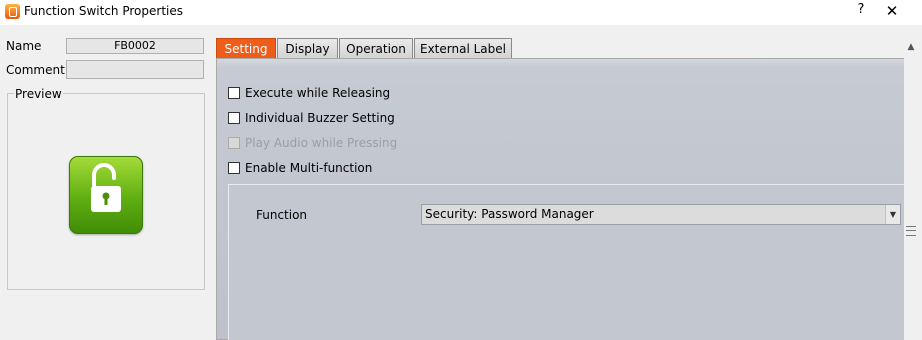 The height and width of the screenshot is (340, 922). I want to click on help-button: ?, so click(861, 9).